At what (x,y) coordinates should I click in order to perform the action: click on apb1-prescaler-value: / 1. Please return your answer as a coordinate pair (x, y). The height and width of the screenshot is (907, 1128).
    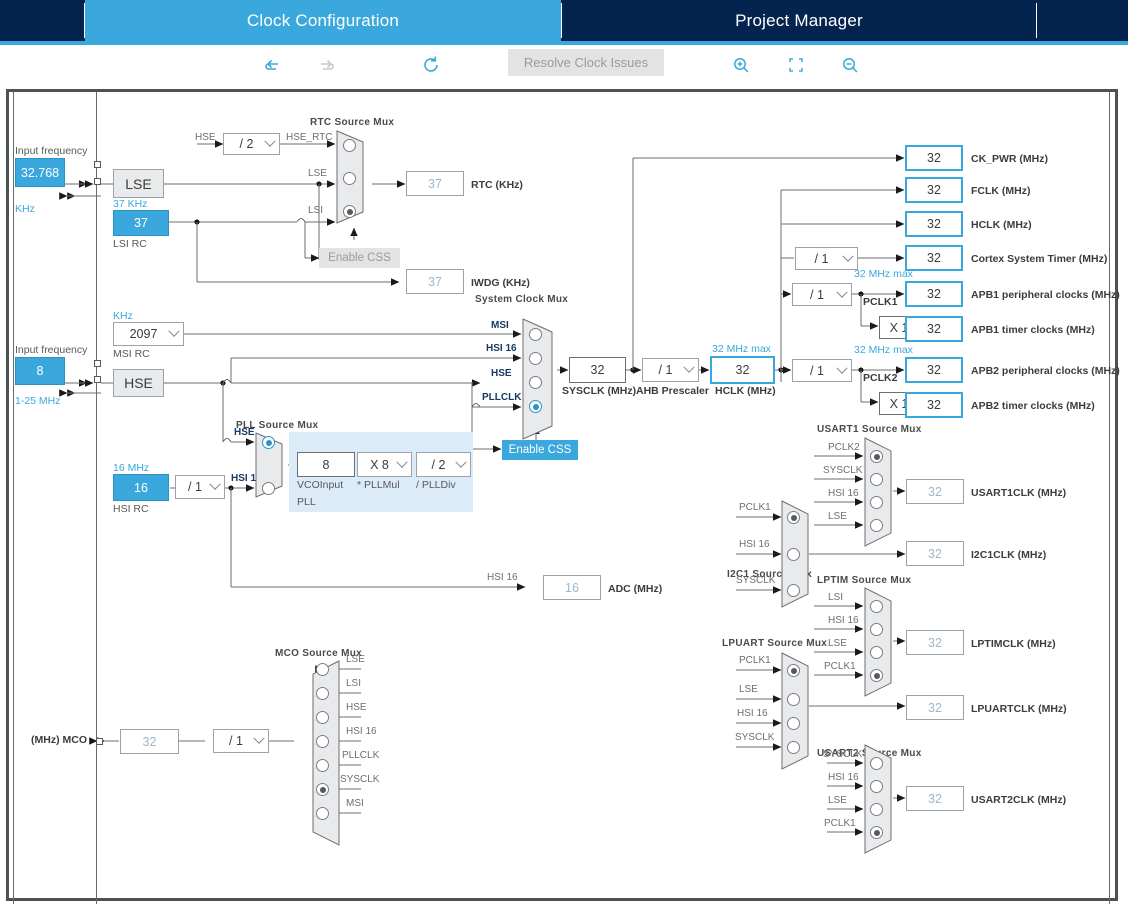
    Looking at the image, I should click on (817, 294).